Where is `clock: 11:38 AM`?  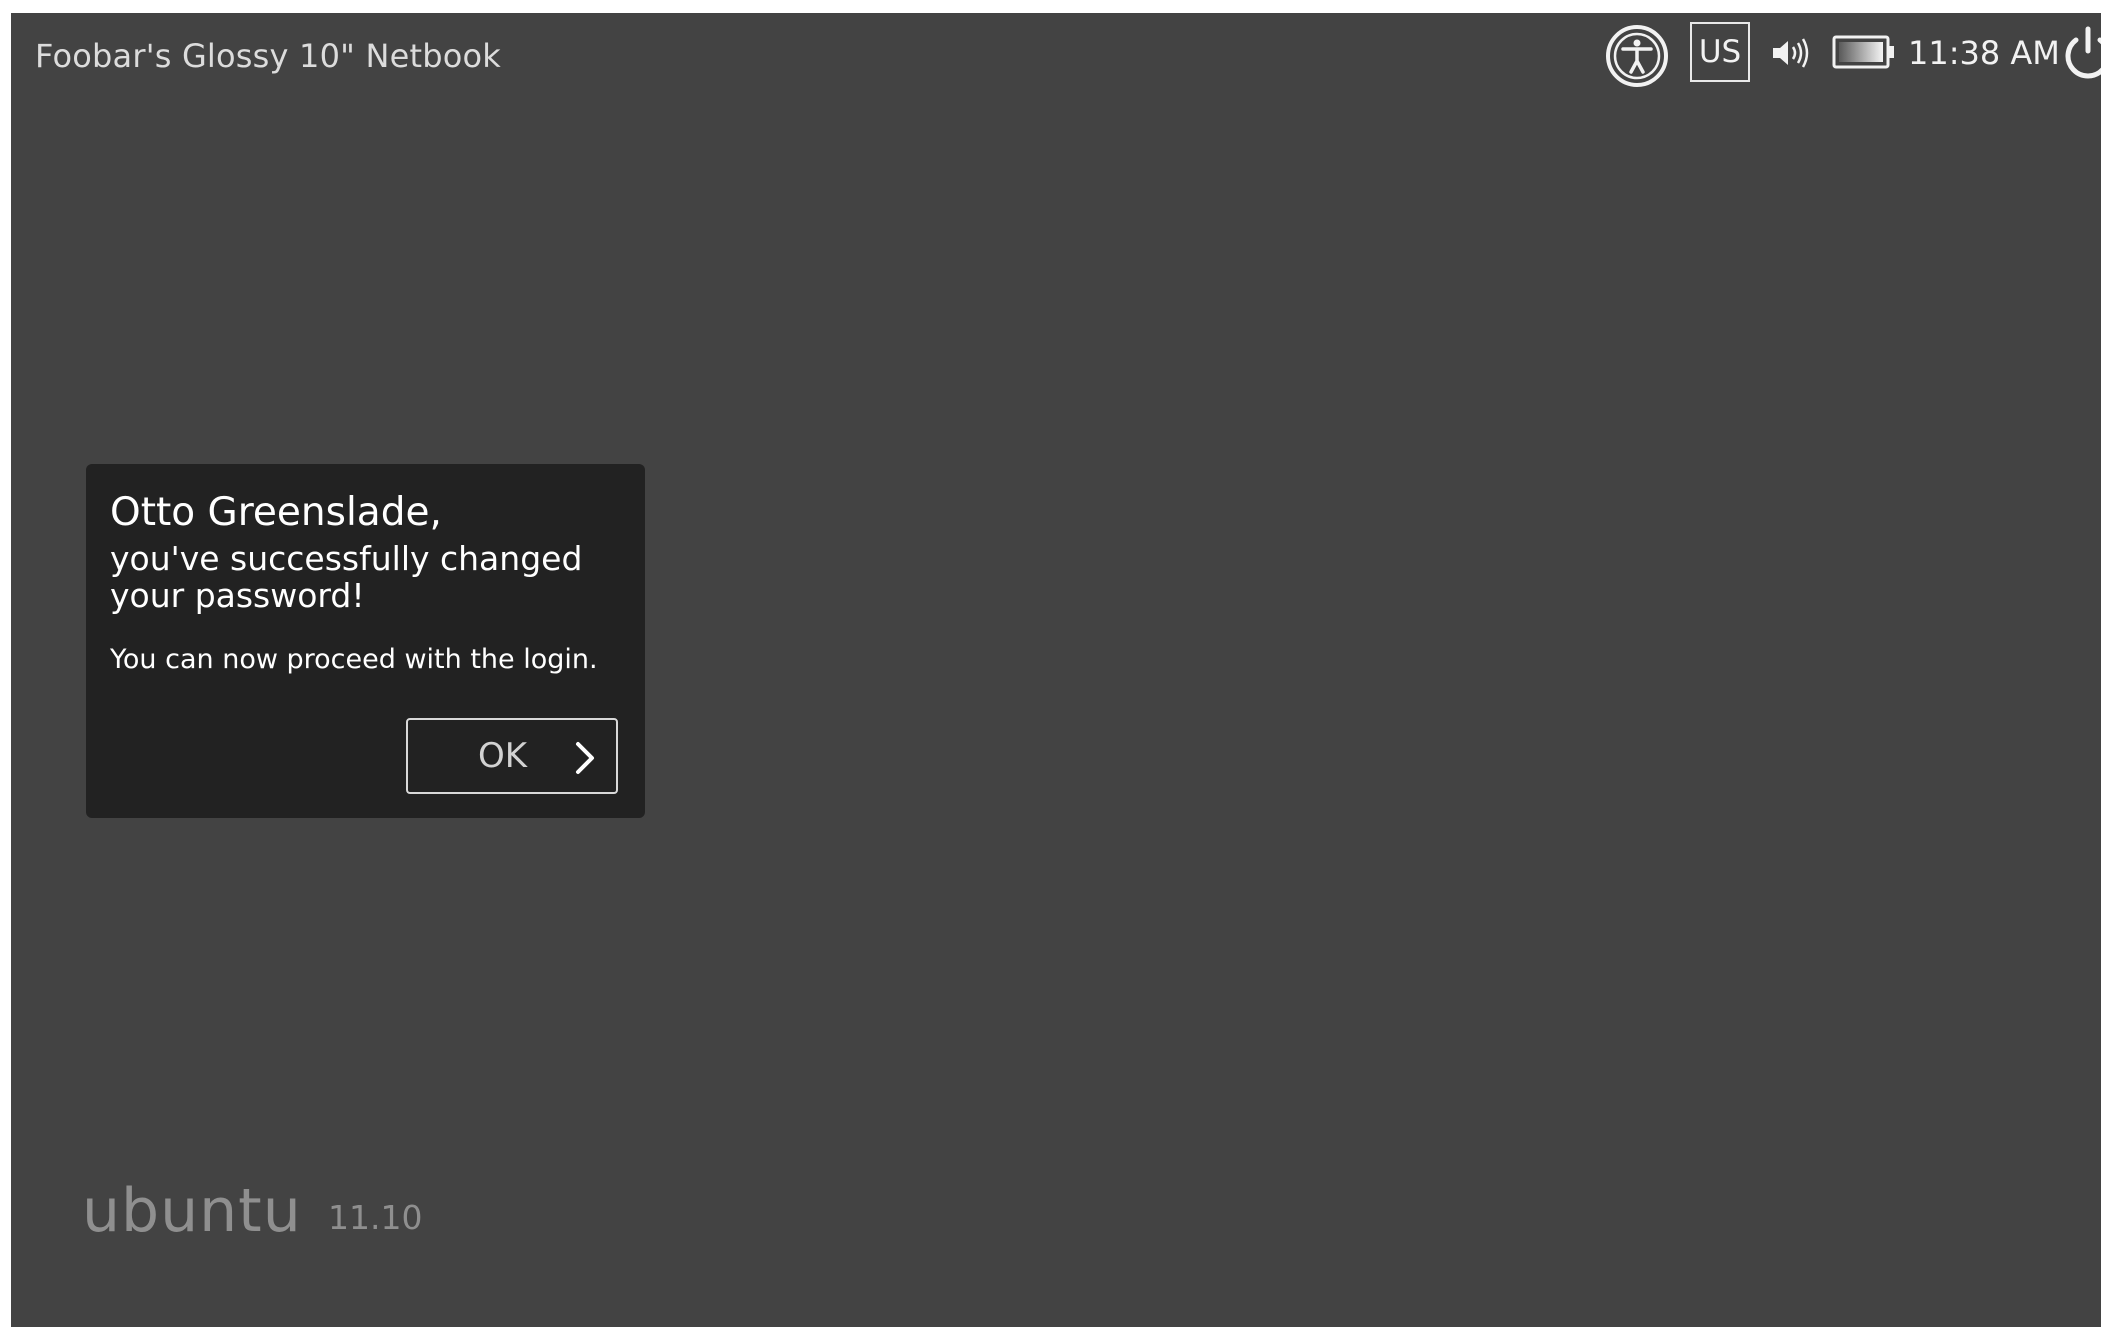 clock: 11:38 AM is located at coordinates (1984, 53).